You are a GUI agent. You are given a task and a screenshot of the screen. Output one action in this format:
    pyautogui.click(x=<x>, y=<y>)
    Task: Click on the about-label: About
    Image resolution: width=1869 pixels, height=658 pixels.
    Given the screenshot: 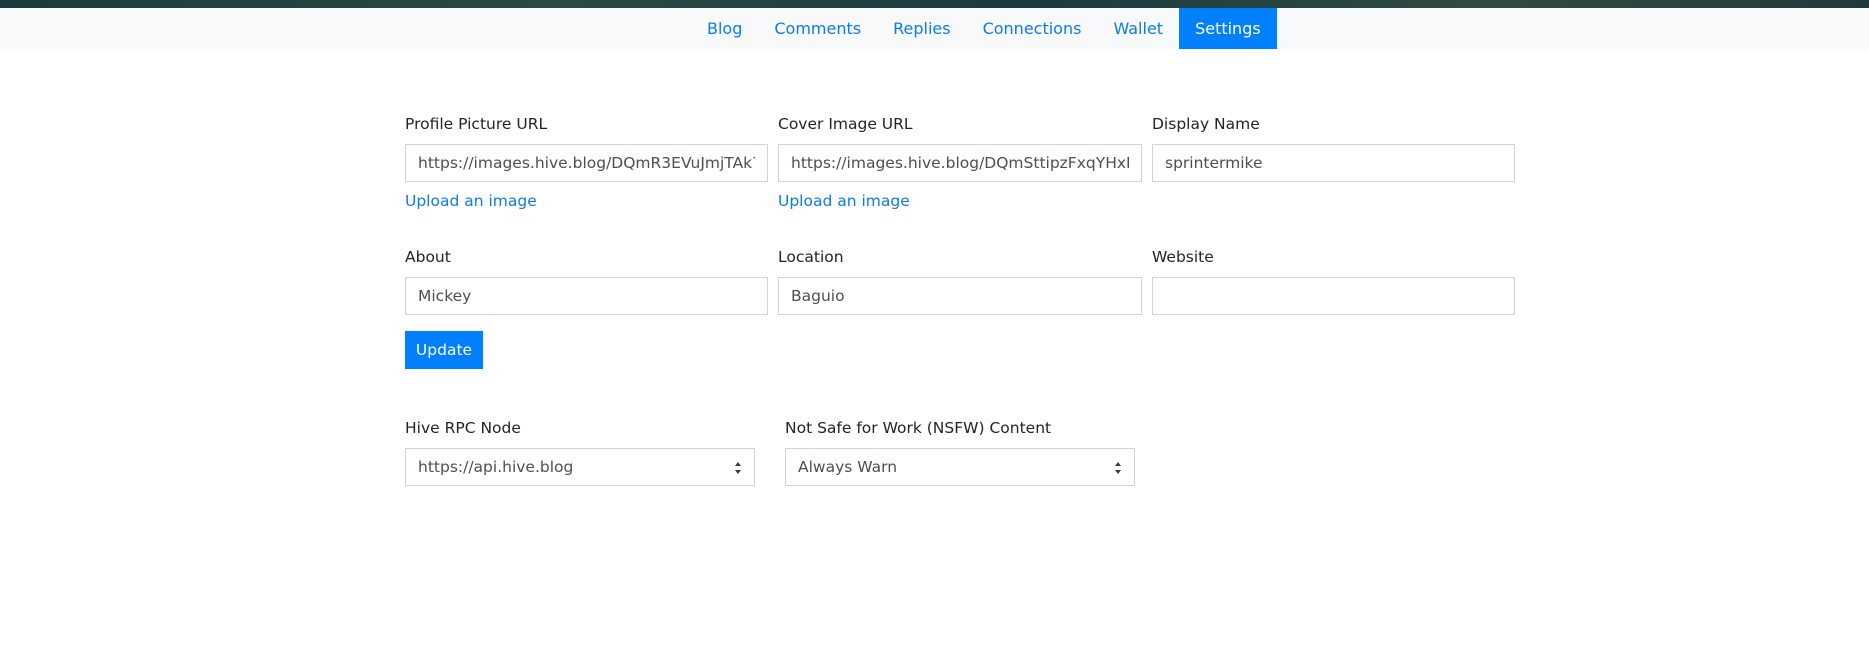 What is the action you would take?
    pyautogui.click(x=428, y=257)
    